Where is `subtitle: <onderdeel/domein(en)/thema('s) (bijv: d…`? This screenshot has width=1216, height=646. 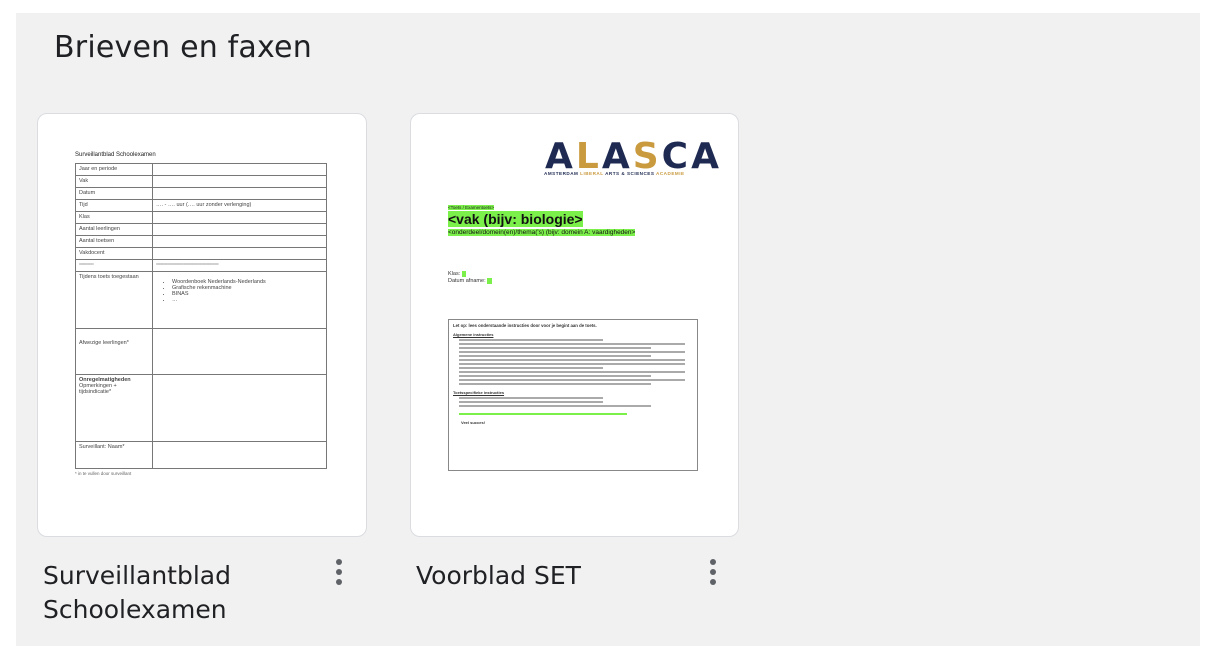 subtitle: <onderdeel/domein(en)/thema('s) (bijv: d… is located at coordinates (542, 232).